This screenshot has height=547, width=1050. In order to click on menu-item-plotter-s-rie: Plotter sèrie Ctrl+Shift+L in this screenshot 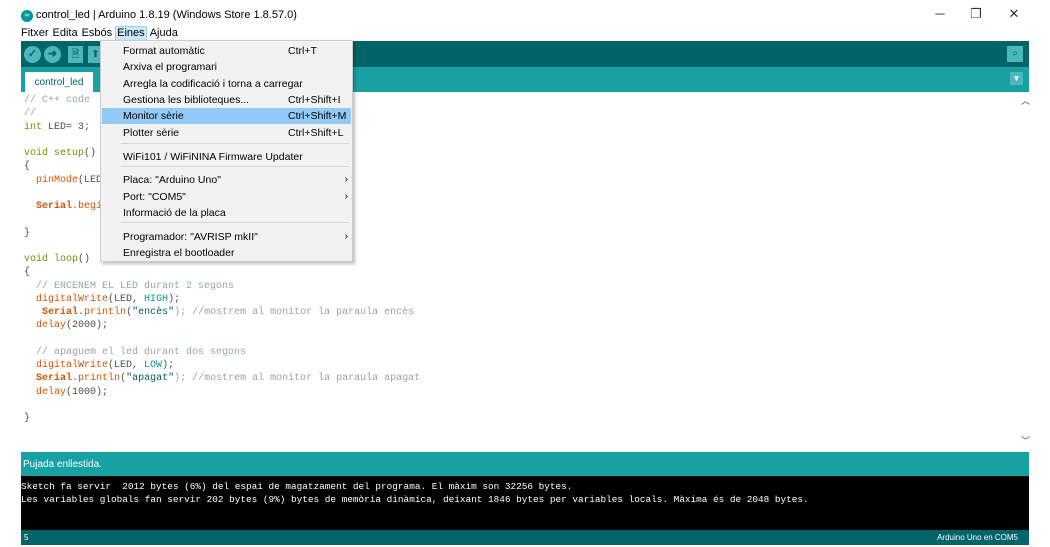, I will do `click(226, 133)`.